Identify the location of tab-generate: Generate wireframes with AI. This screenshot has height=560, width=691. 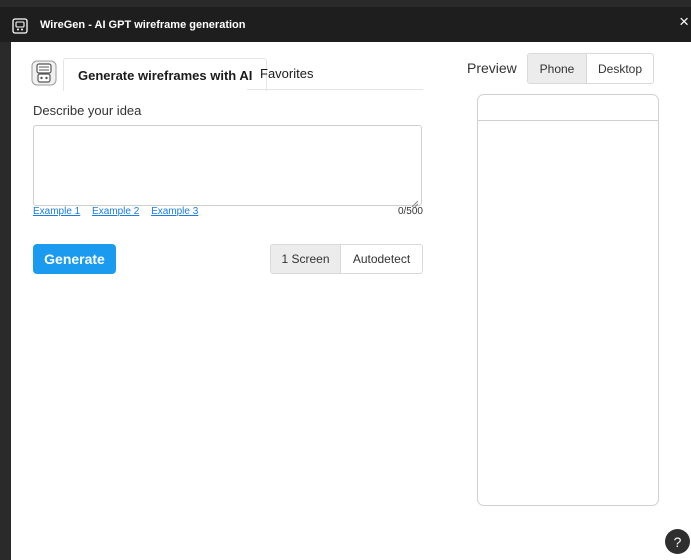
(165, 74).